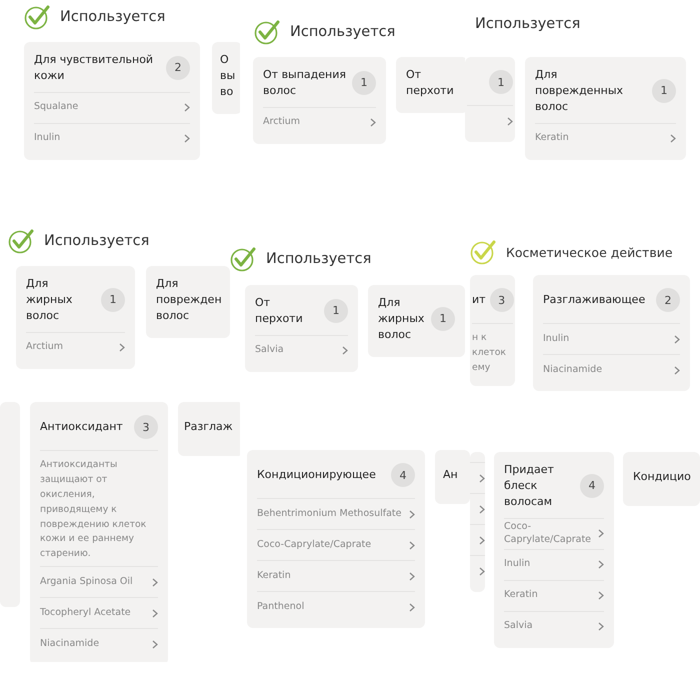 Image resolution: width=700 pixels, height=700 pixels. Describe the element at coordinates (592, 486) in the screenshot. I see `count-badge: 4` at that location.